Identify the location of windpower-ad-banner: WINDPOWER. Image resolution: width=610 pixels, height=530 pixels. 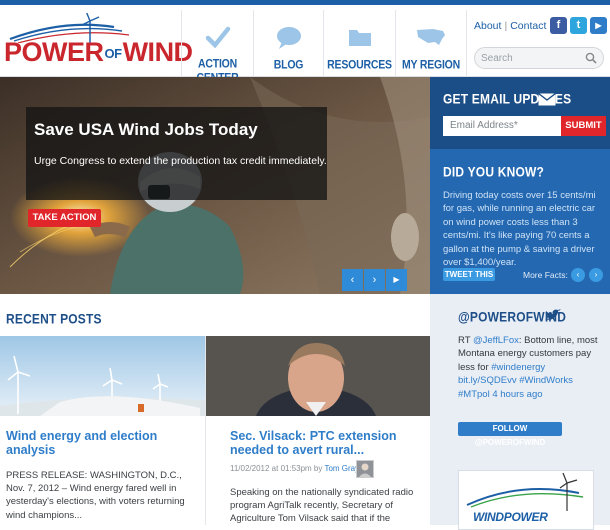
(526, 500).